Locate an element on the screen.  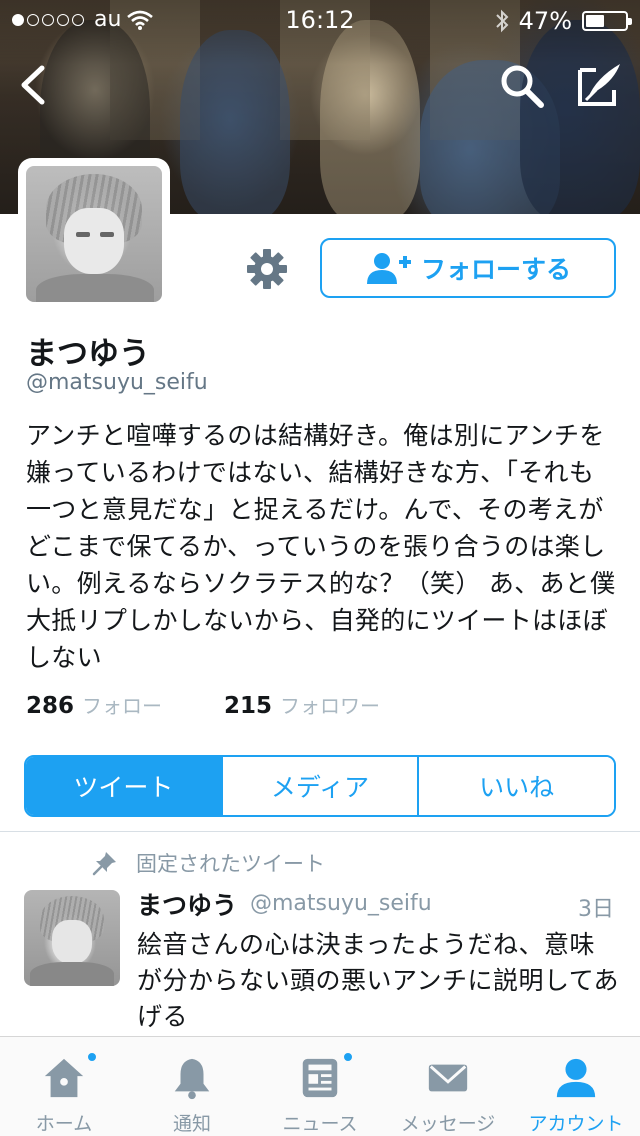
tweet-author-name: まつゆう is located at coordinates (187, 904).